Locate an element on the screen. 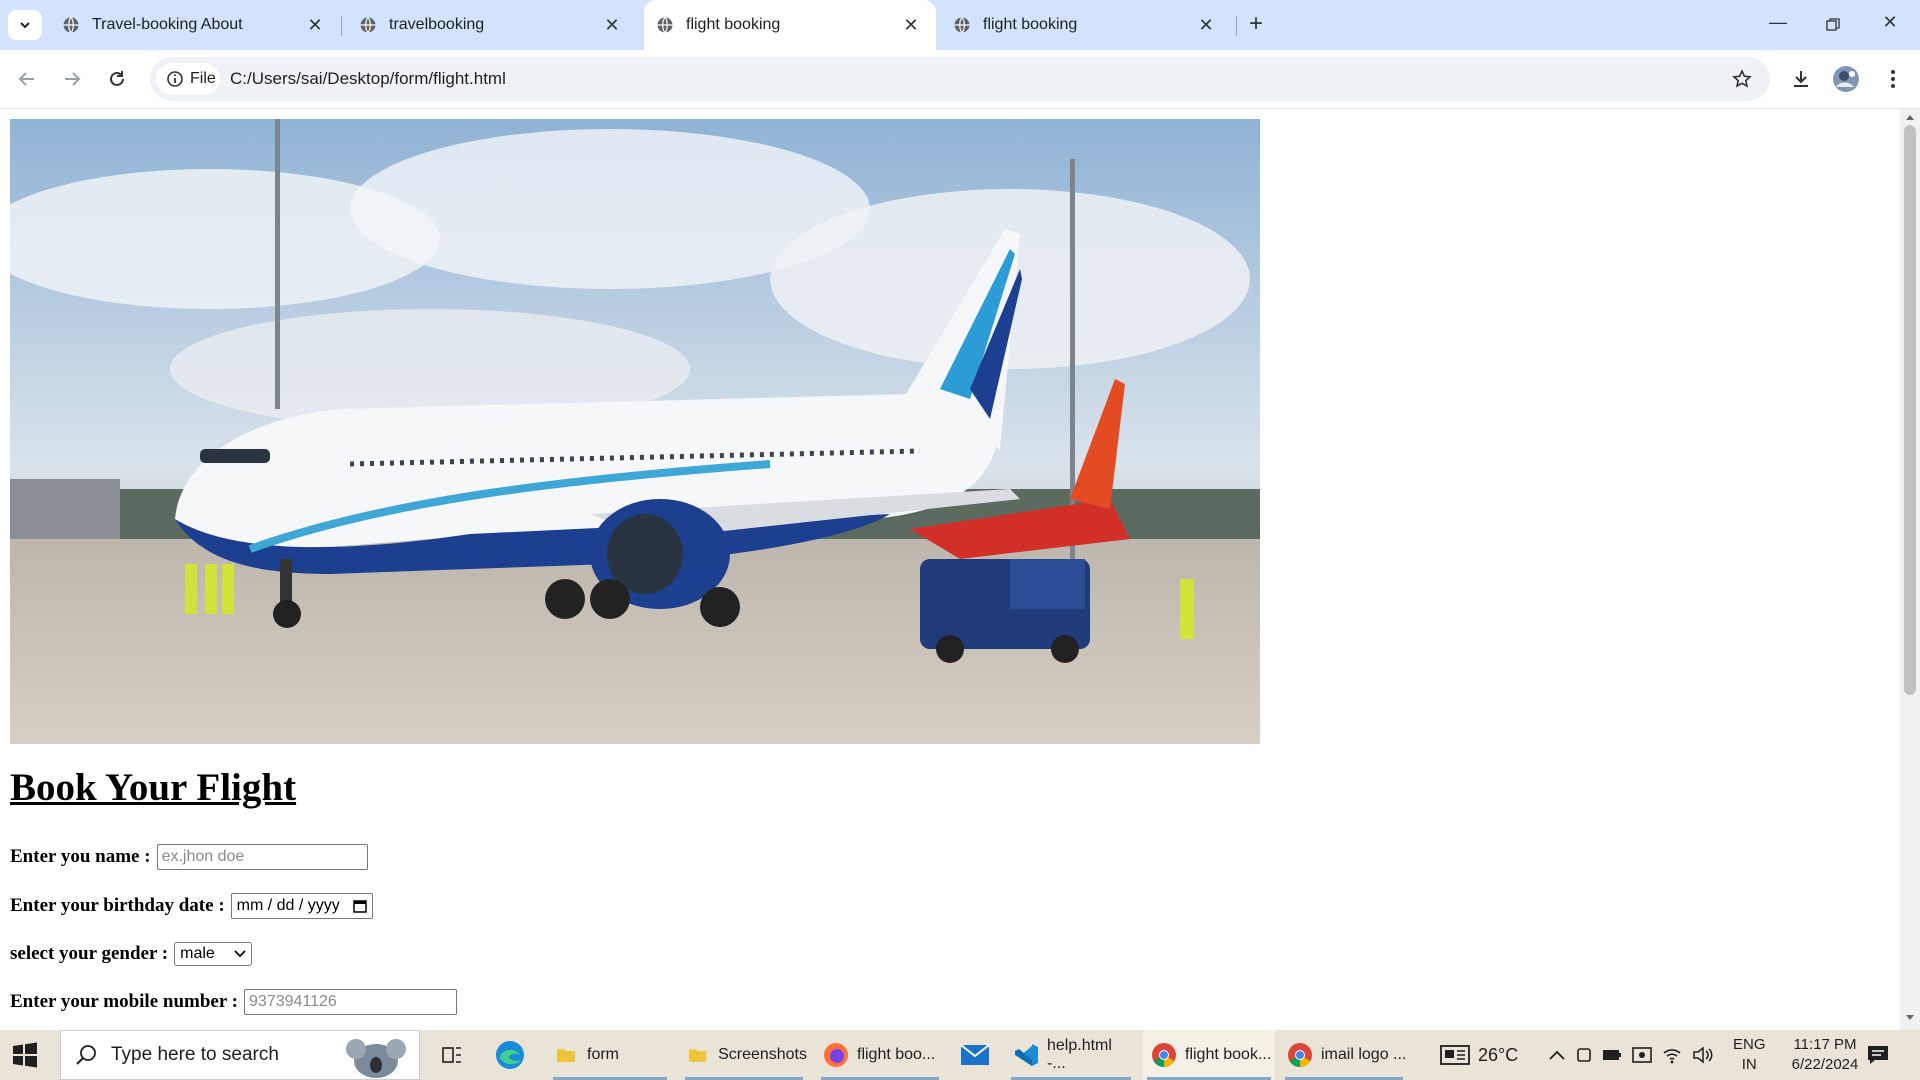 This screenshot has width=1920, height=1080. taskbar-app-screenshots: Screenshots is located at coordinates (744, 1055).